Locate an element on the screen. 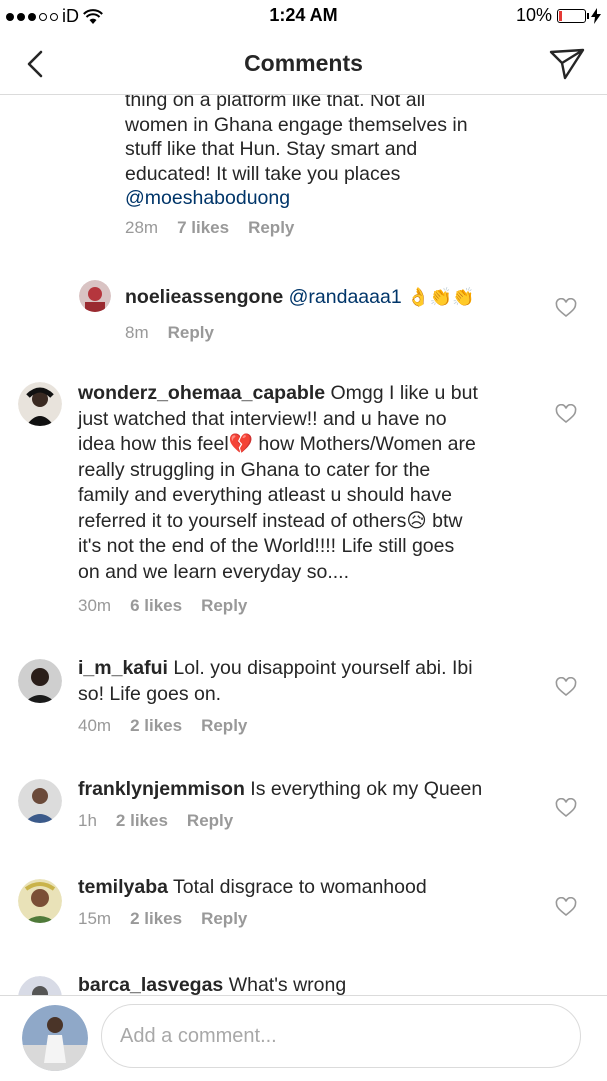 The width and height of the screenshot is (607, 1081). comment-line: educated! It will take you places is located at coordinates (263, 173).